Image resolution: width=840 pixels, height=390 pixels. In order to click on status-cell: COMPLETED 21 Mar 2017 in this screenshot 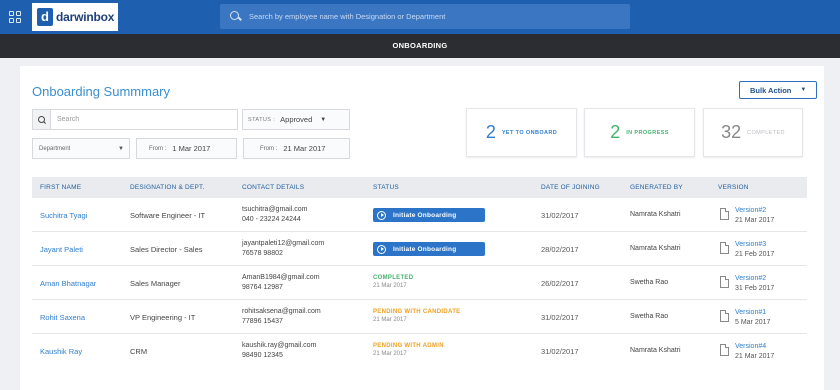, I will do `click(393, 282)`.